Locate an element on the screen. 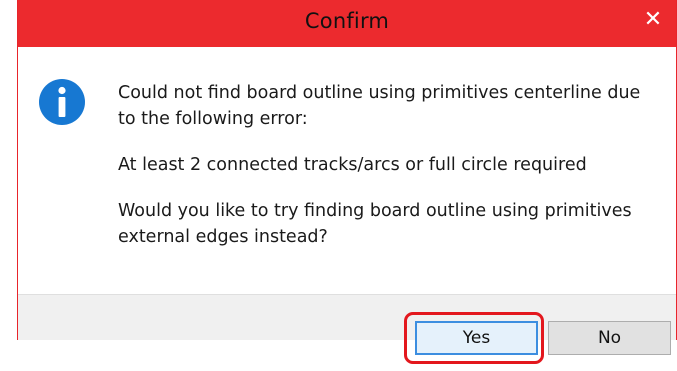 This screenshot has width=677, height=371. dialog-title: Confirm is located at coordinates (347, 21).